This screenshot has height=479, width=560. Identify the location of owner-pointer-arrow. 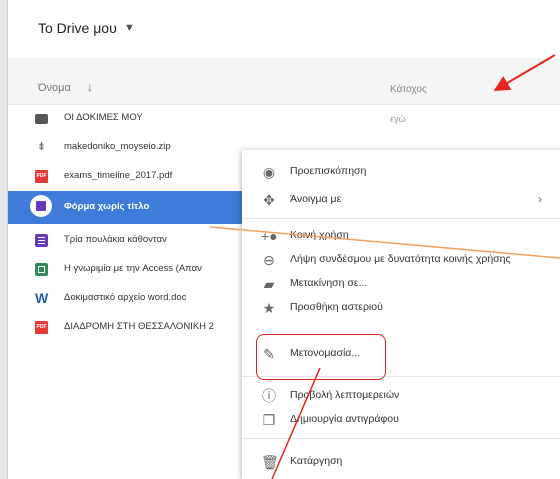
(524, 73).